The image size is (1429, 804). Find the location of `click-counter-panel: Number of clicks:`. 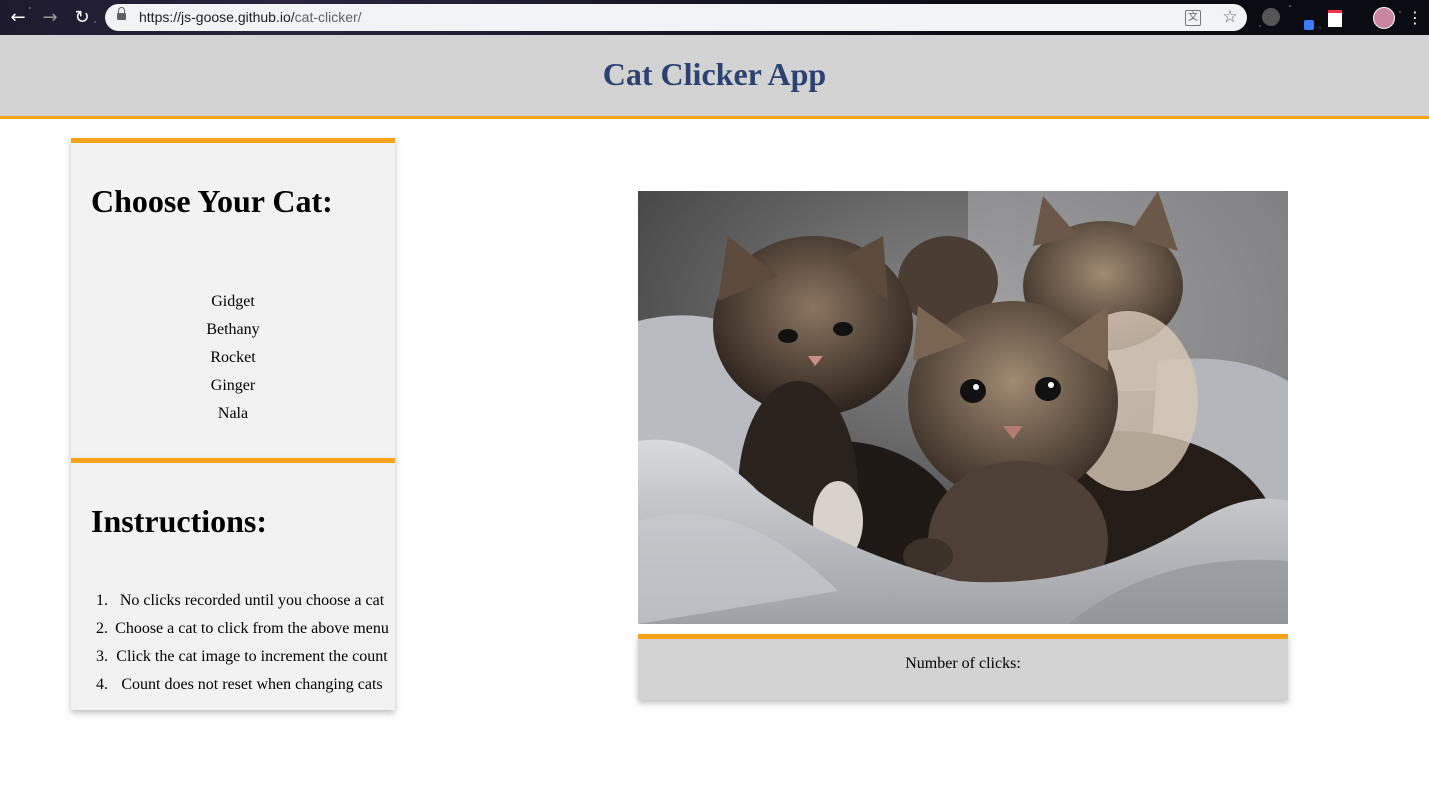

click-counter-panel: Number of clicks: is located at coordinates (963, 667).